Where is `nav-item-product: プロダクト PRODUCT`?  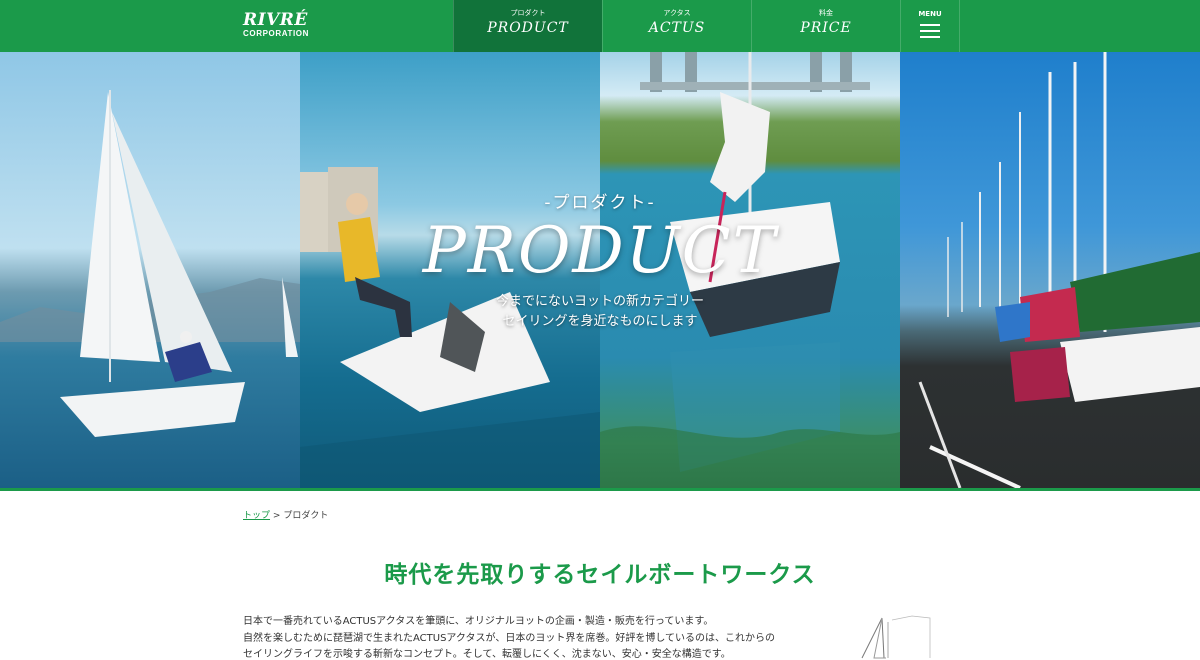 nav-item-product: プロダクト PRODUCT is located at coordinates (527, 26).